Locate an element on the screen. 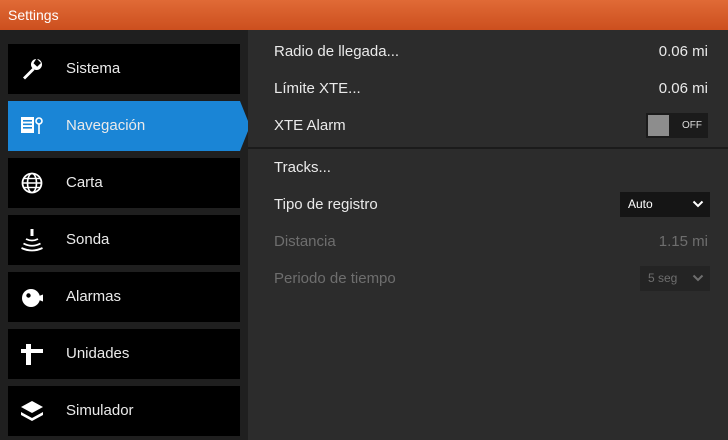  sidebar-item-simulador: Simulador is located at coordinates (124, 411).